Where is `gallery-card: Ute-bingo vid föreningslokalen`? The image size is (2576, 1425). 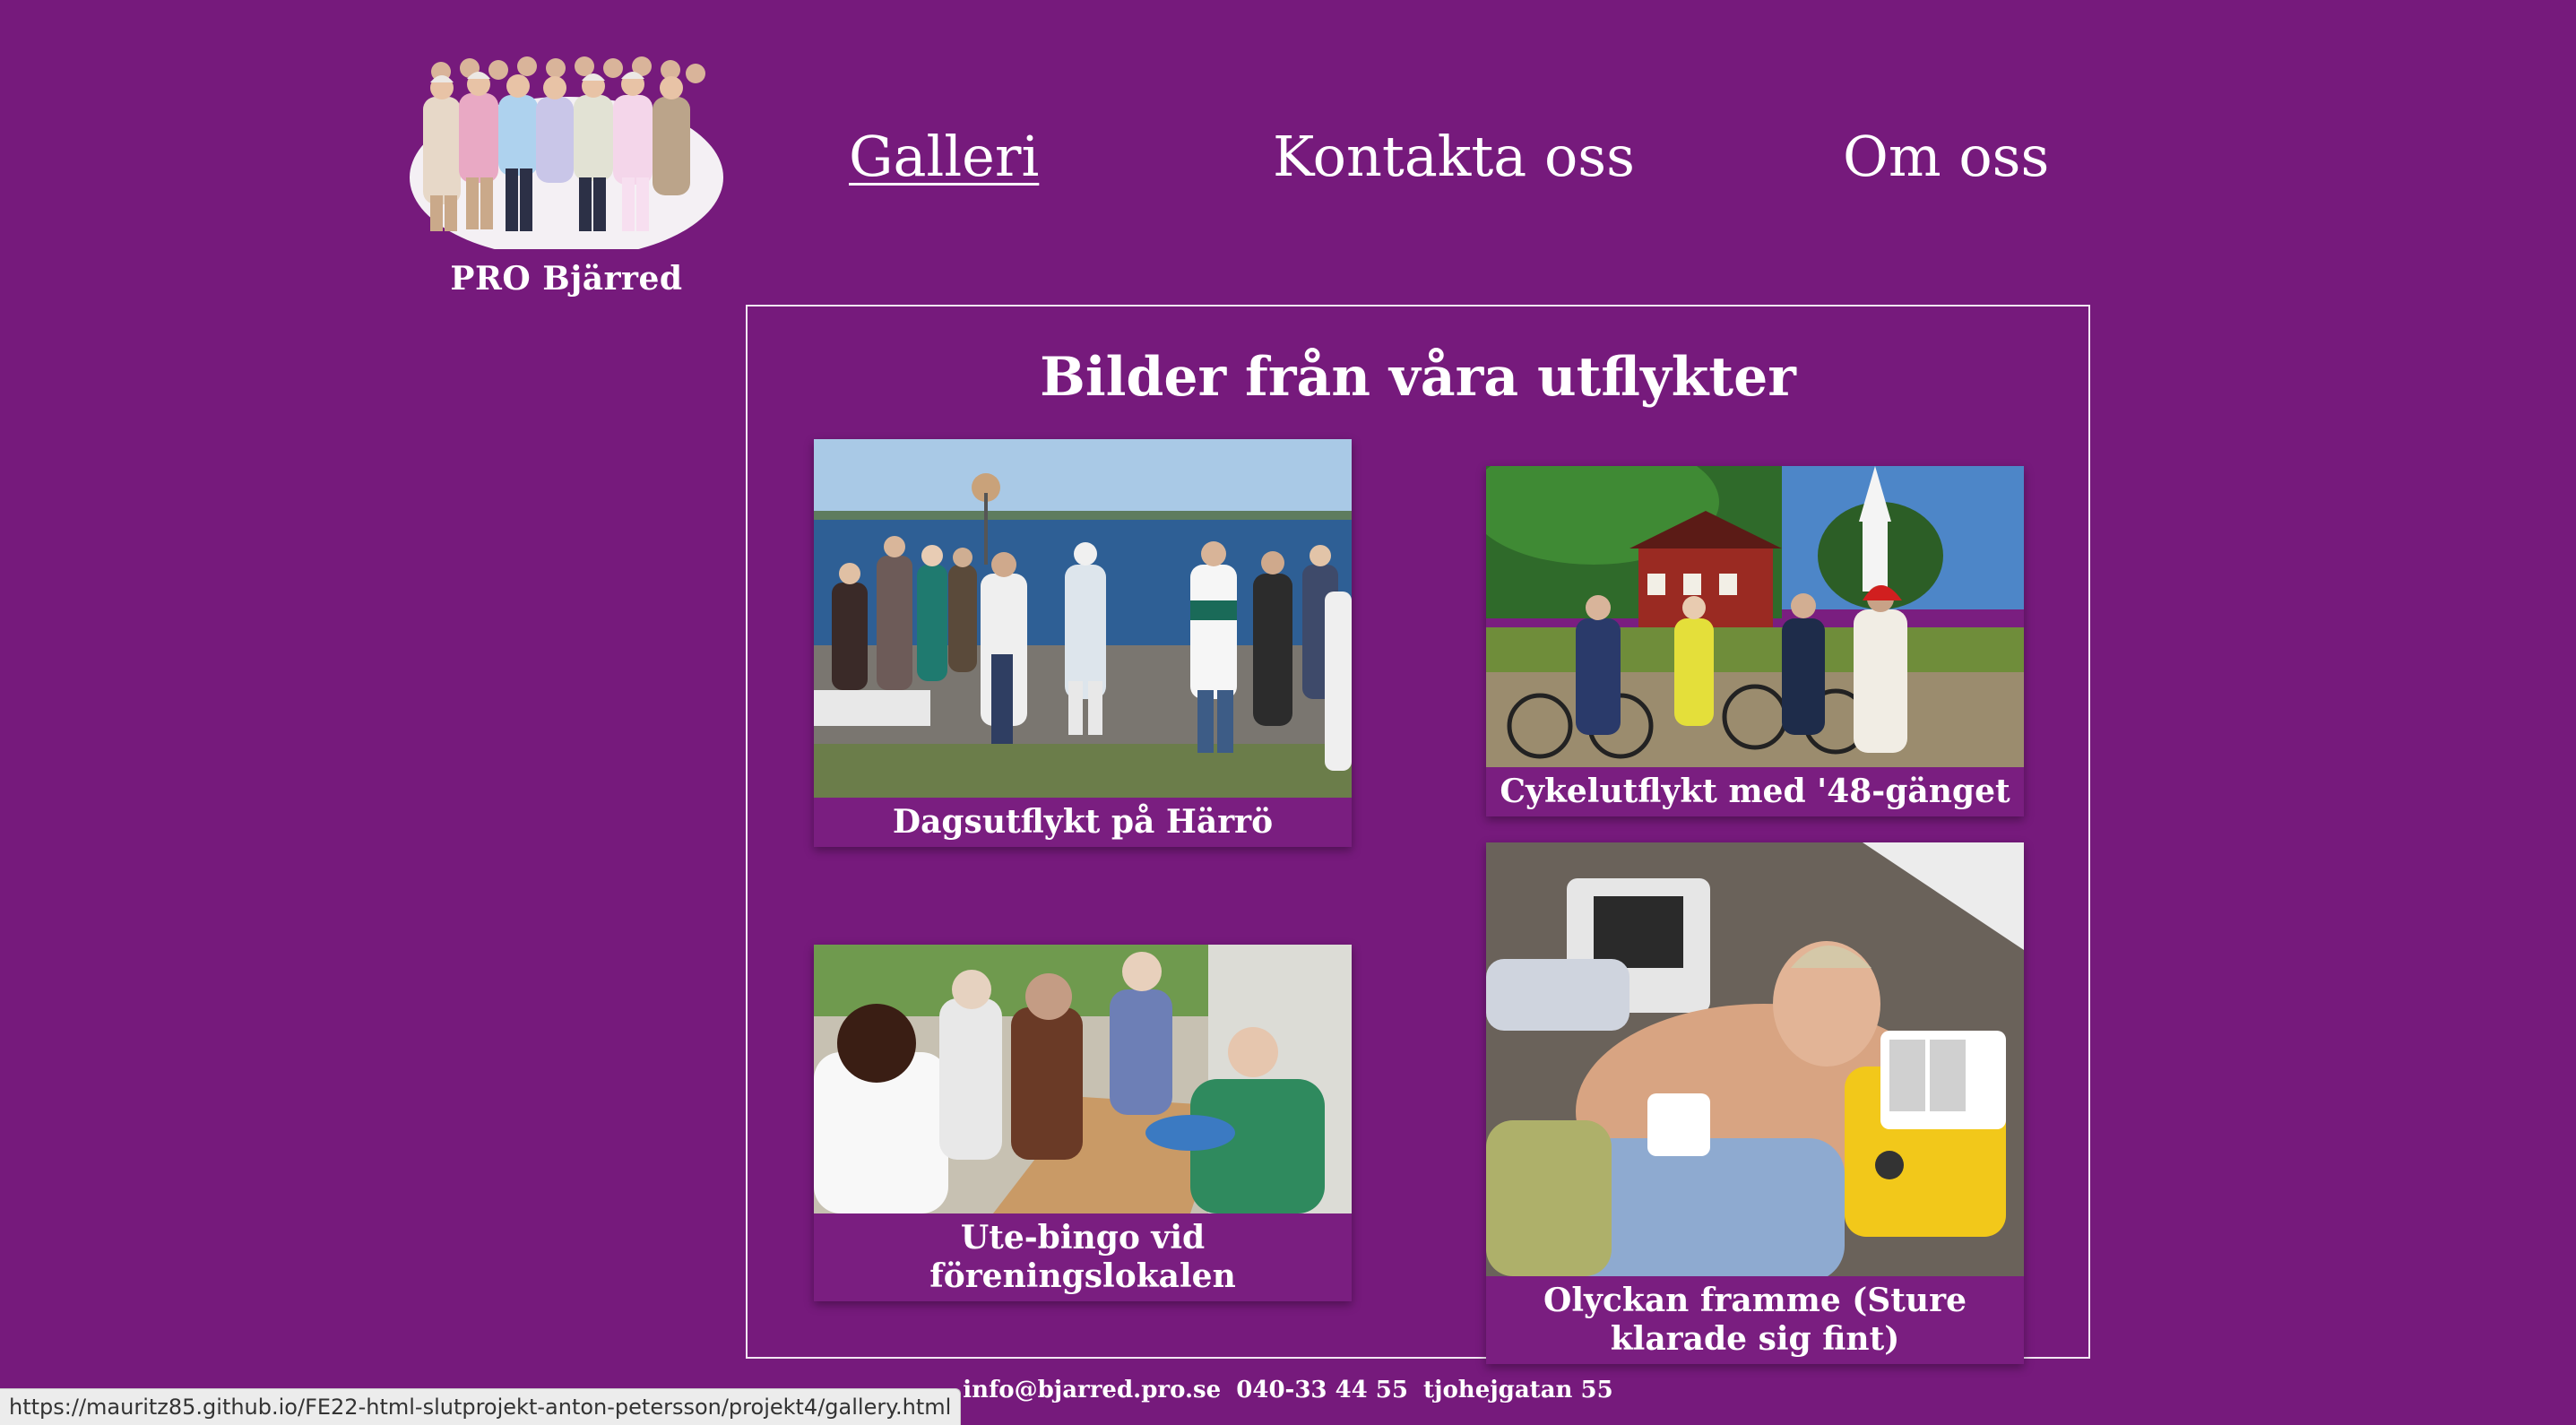
gallery-card: Ute-bingo vid föreningslokalen is located at coordinates (1083, 1123).